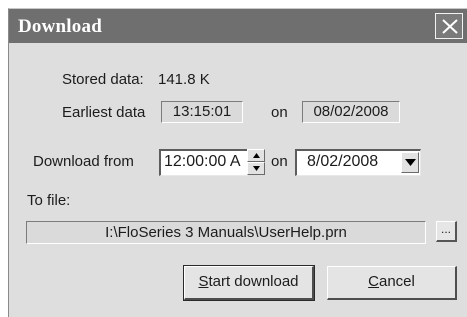 The height and width of the screenshot is (317, 467). What do you see at coordinates (103, 79) in the screenshot?
I see `stored-data-label: Stored data:` at bounding box center [103, 79].